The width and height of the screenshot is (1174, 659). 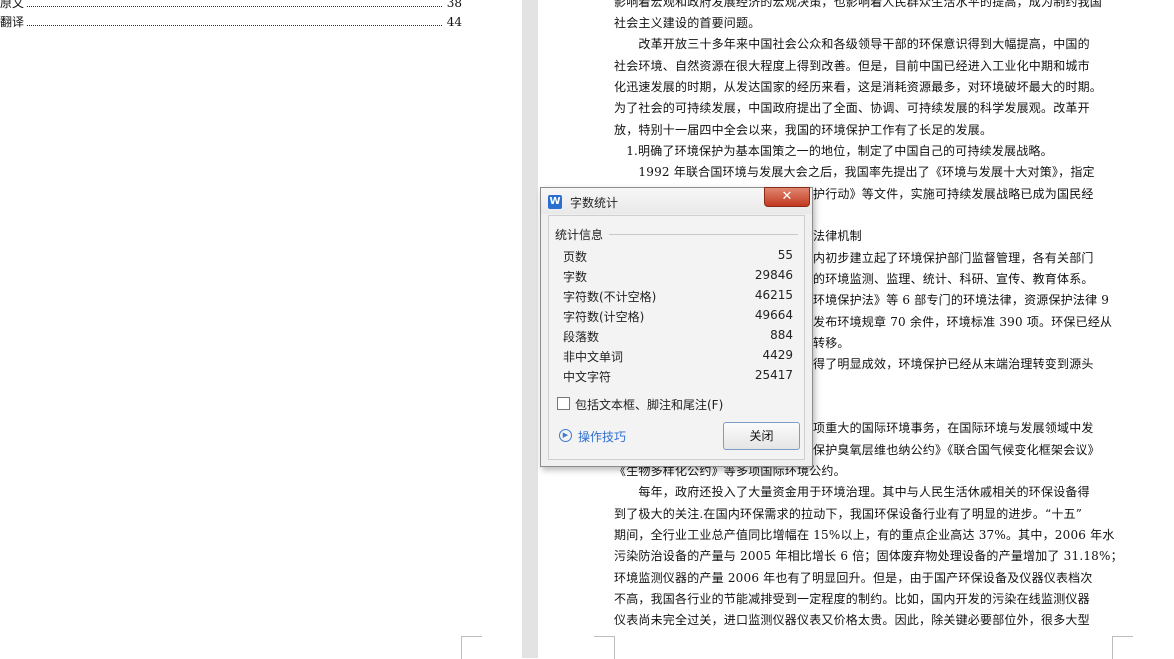 I want to click on play-circle-icon: ▶, so click(x=565, y=435).